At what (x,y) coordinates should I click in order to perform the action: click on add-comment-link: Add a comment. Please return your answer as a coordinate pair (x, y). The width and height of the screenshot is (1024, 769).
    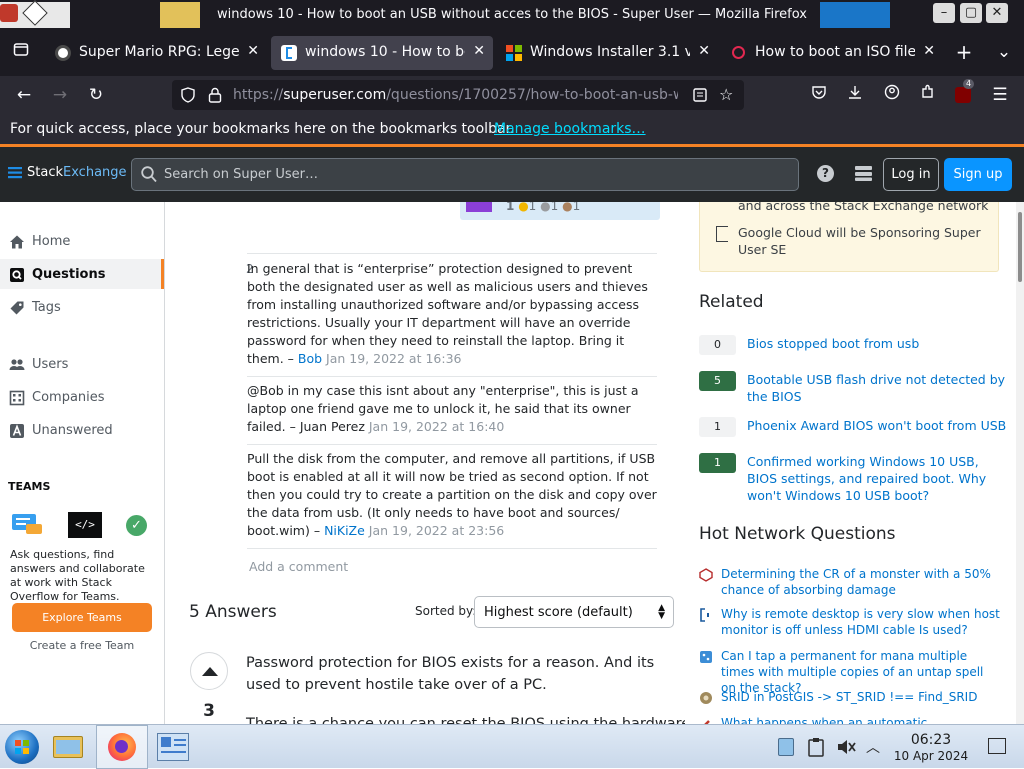
    Looking at the image, I should click on (298, 566).